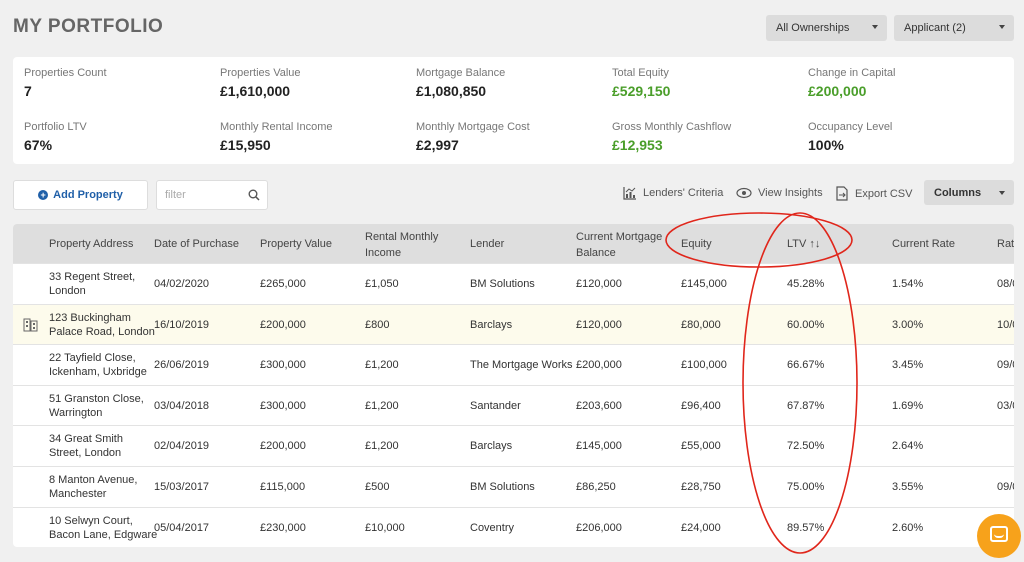  I want to click on cell-mortgage: £203,600, so click(599, 405).